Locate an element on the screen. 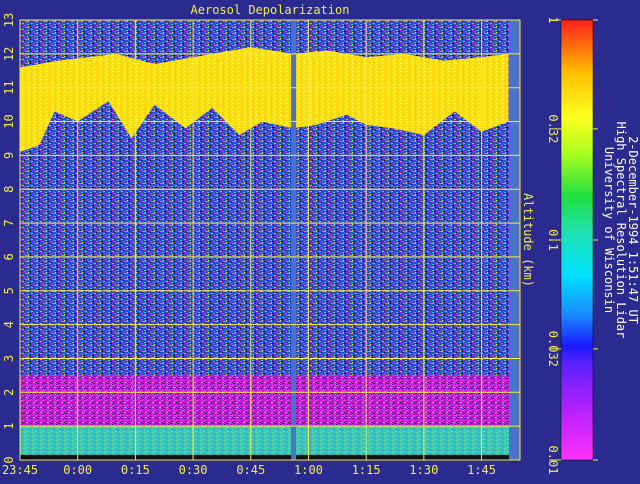 The width and height of the screenshot is (640, 484). colorbar-ramp is located at coordinates (577, 240).